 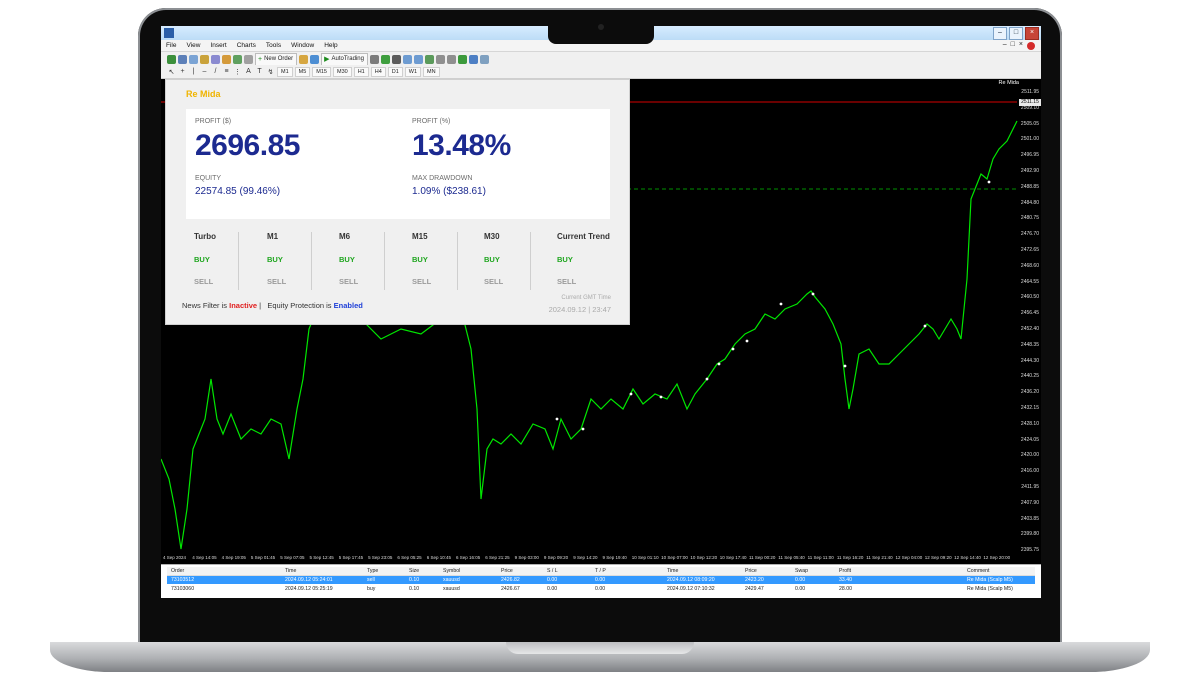 I want to click on table-cell: Type, so click(x=373, y=571).